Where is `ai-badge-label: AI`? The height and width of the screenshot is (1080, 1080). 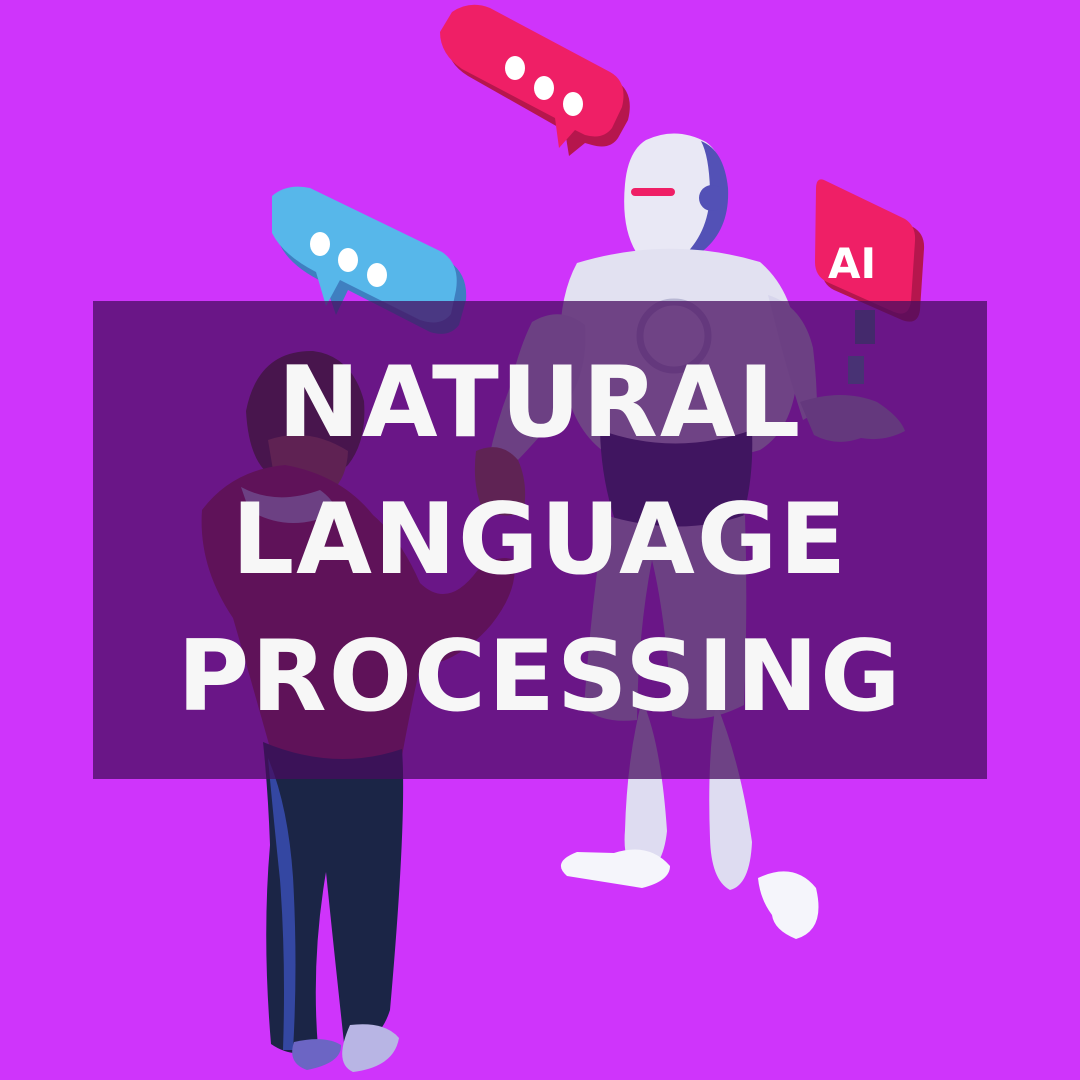 ai-badge-label: AI is located at coordinates (852, 263).